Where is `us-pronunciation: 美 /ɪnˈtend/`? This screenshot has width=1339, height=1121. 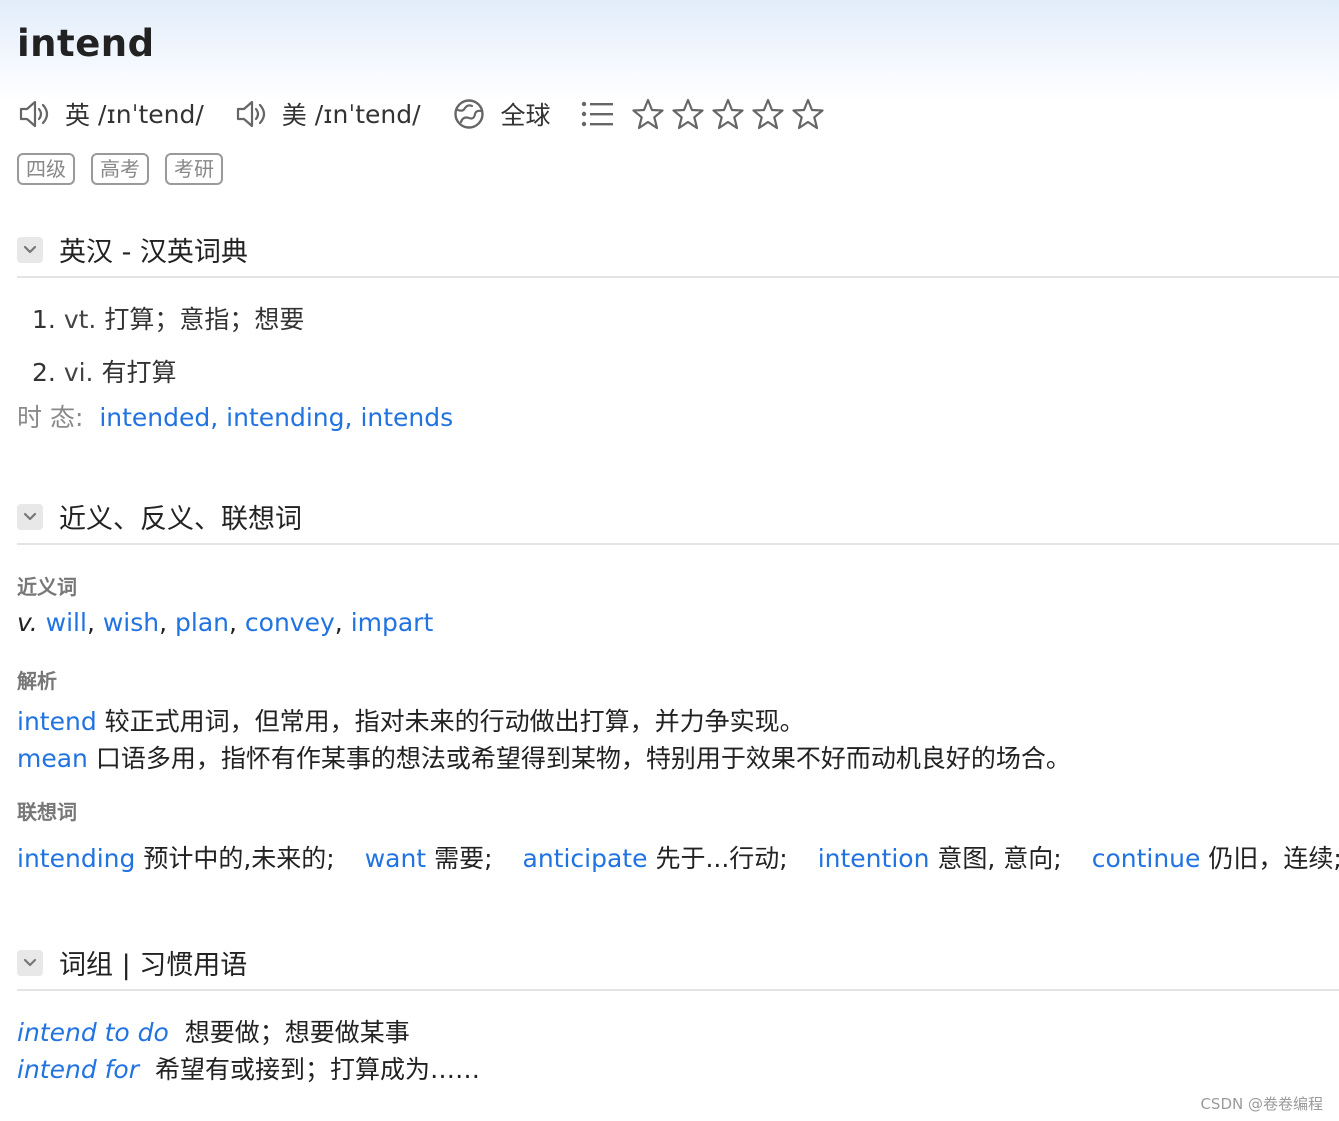
us-pronunciation: 美 /ɪnˈtend/ is located at coordinates (343, 114).